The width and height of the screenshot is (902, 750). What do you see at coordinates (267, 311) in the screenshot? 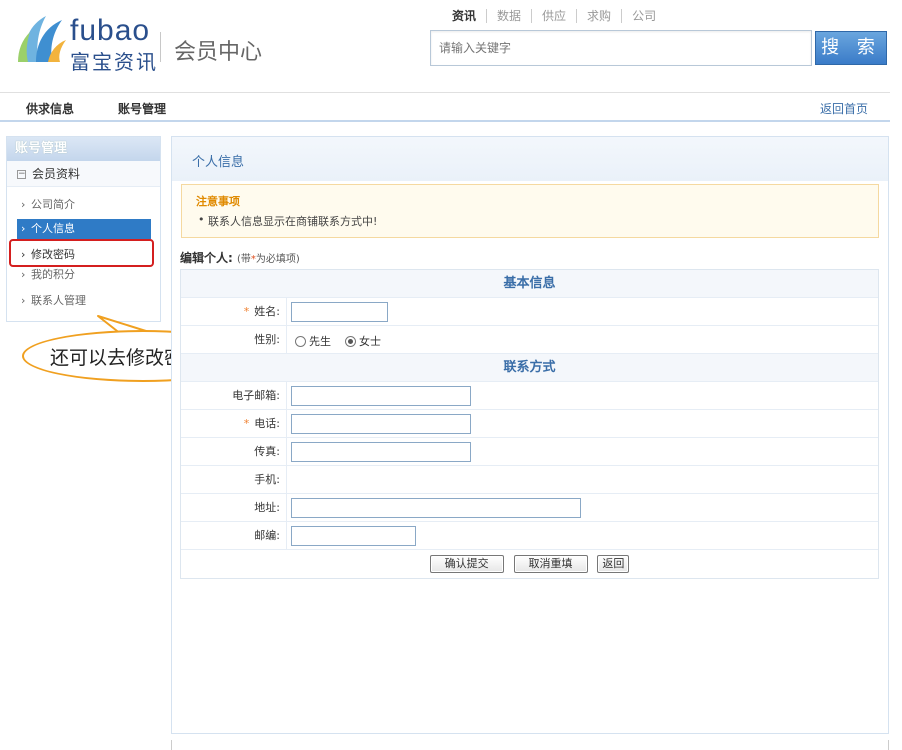
I see `name-label-text: 姓名:` at bounding box center [267, 311].